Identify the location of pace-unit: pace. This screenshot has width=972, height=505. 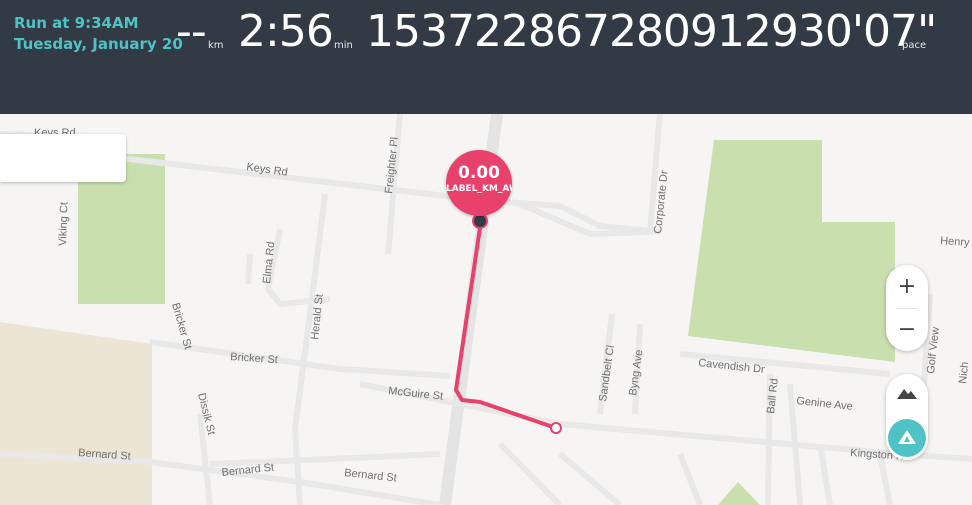
(914, 45).